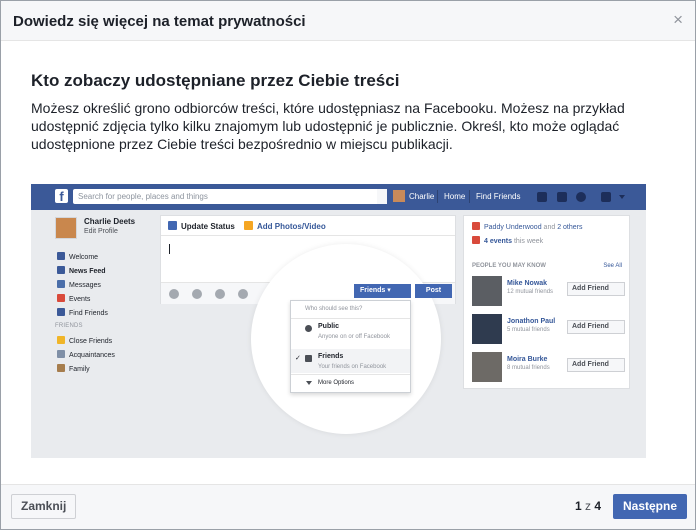 This screenshot has height=530, width=696. Describe the element at coordinates (562, 197) in the screenshot. I see `messages-icon` at that location.